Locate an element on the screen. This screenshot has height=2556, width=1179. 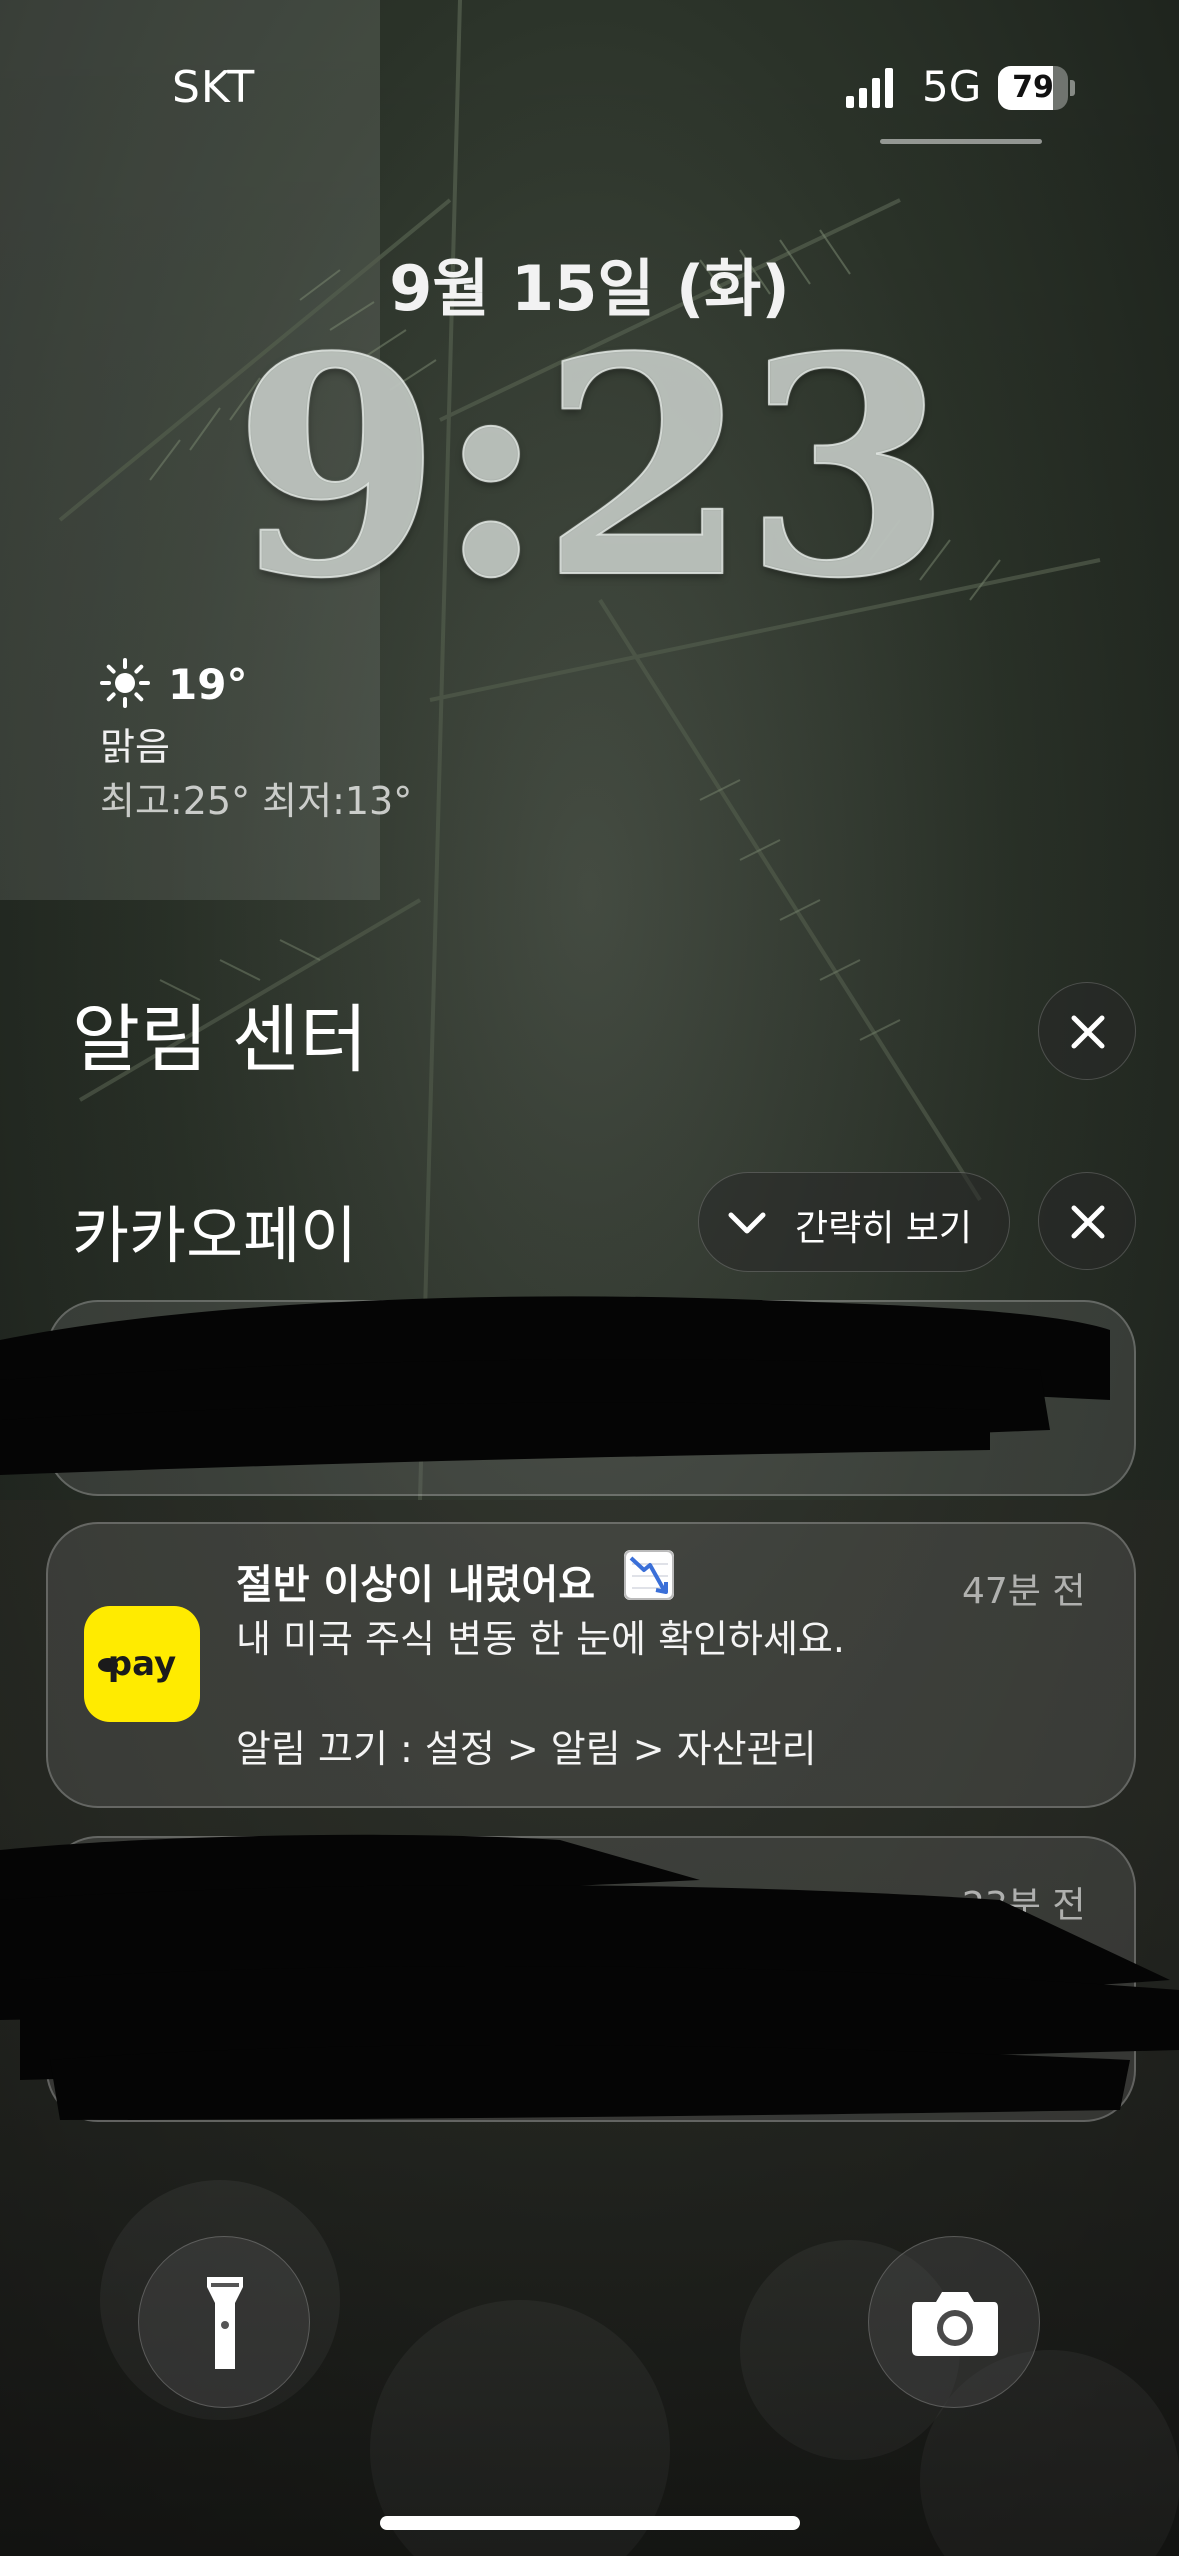
camera-button is located at coordinates (954, 2322).